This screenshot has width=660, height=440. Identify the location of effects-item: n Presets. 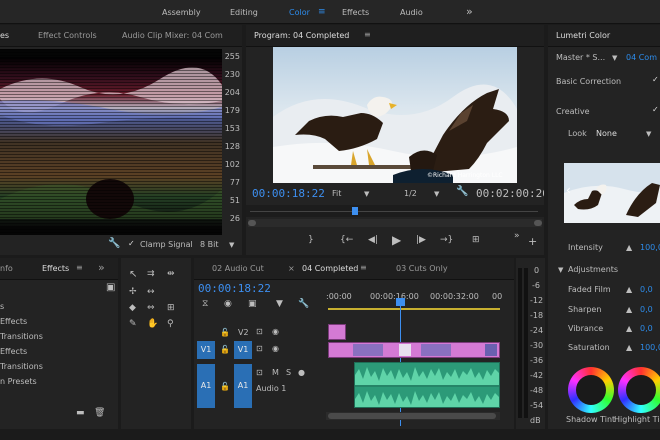
(18, 381).